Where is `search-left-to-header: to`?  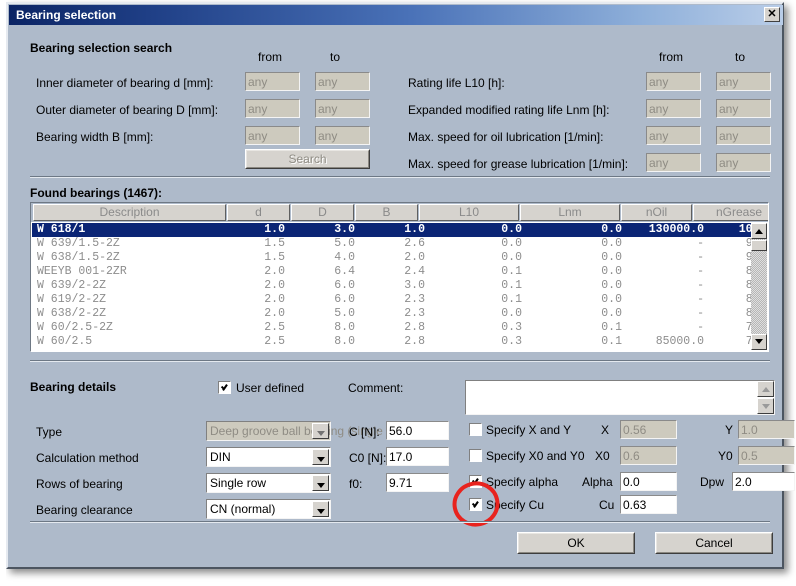 search-left-to-header: to is located at coordinates (335, 57).